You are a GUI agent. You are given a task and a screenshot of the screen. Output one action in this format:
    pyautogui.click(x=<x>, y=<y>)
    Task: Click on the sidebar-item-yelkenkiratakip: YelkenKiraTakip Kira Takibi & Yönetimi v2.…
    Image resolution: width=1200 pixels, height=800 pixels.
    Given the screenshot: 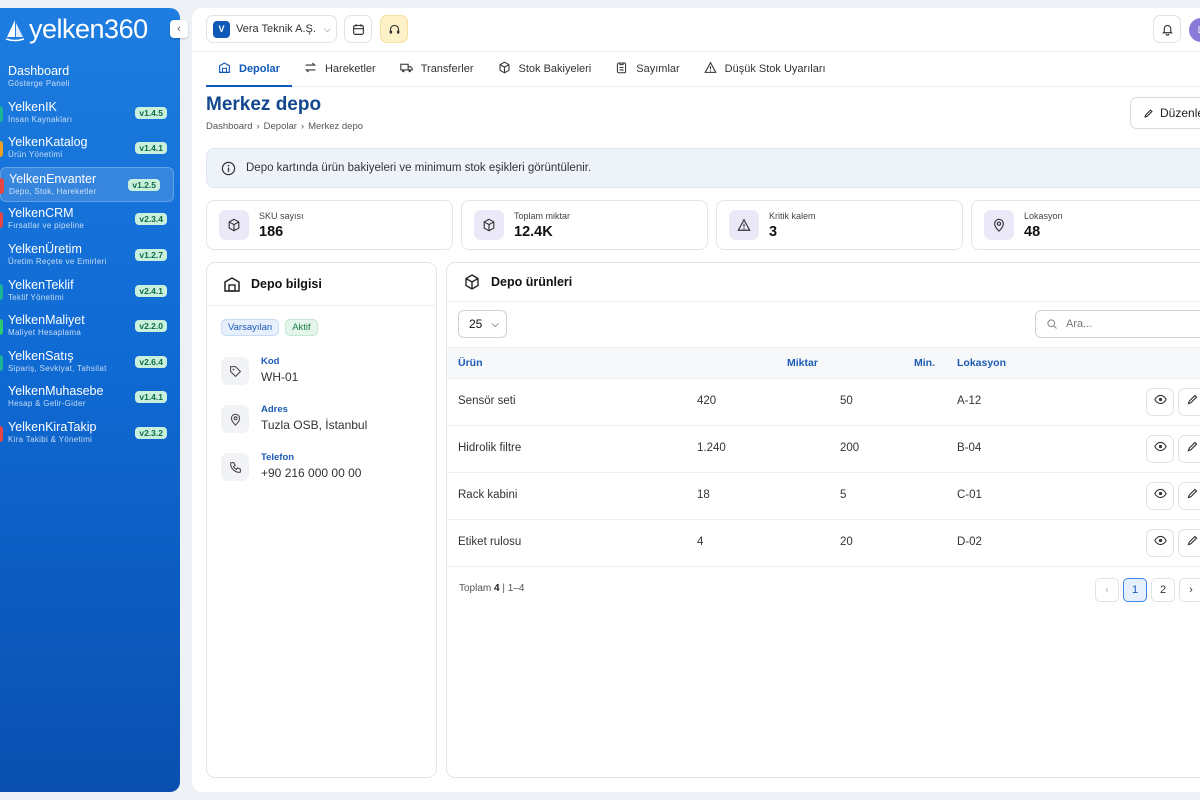 What is the action you would take?
    pyautogui.click(x=90, y=434)
    